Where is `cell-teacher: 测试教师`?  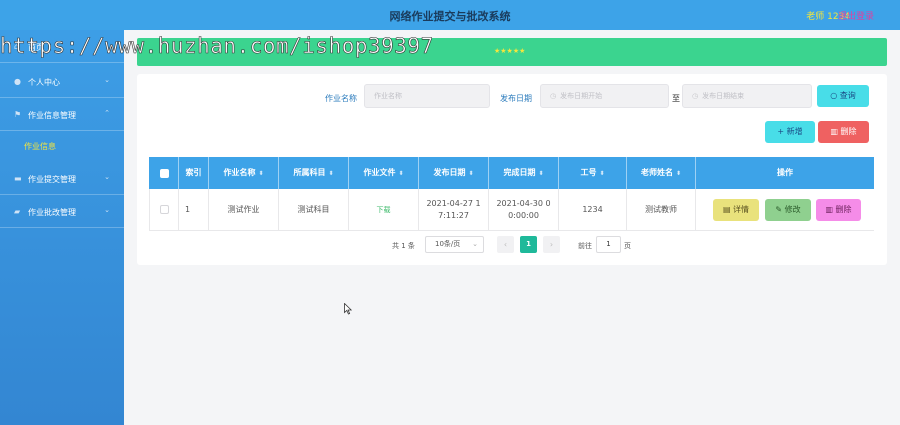
cell-teacher: 测试教师 is located at coordinates (661, 210).